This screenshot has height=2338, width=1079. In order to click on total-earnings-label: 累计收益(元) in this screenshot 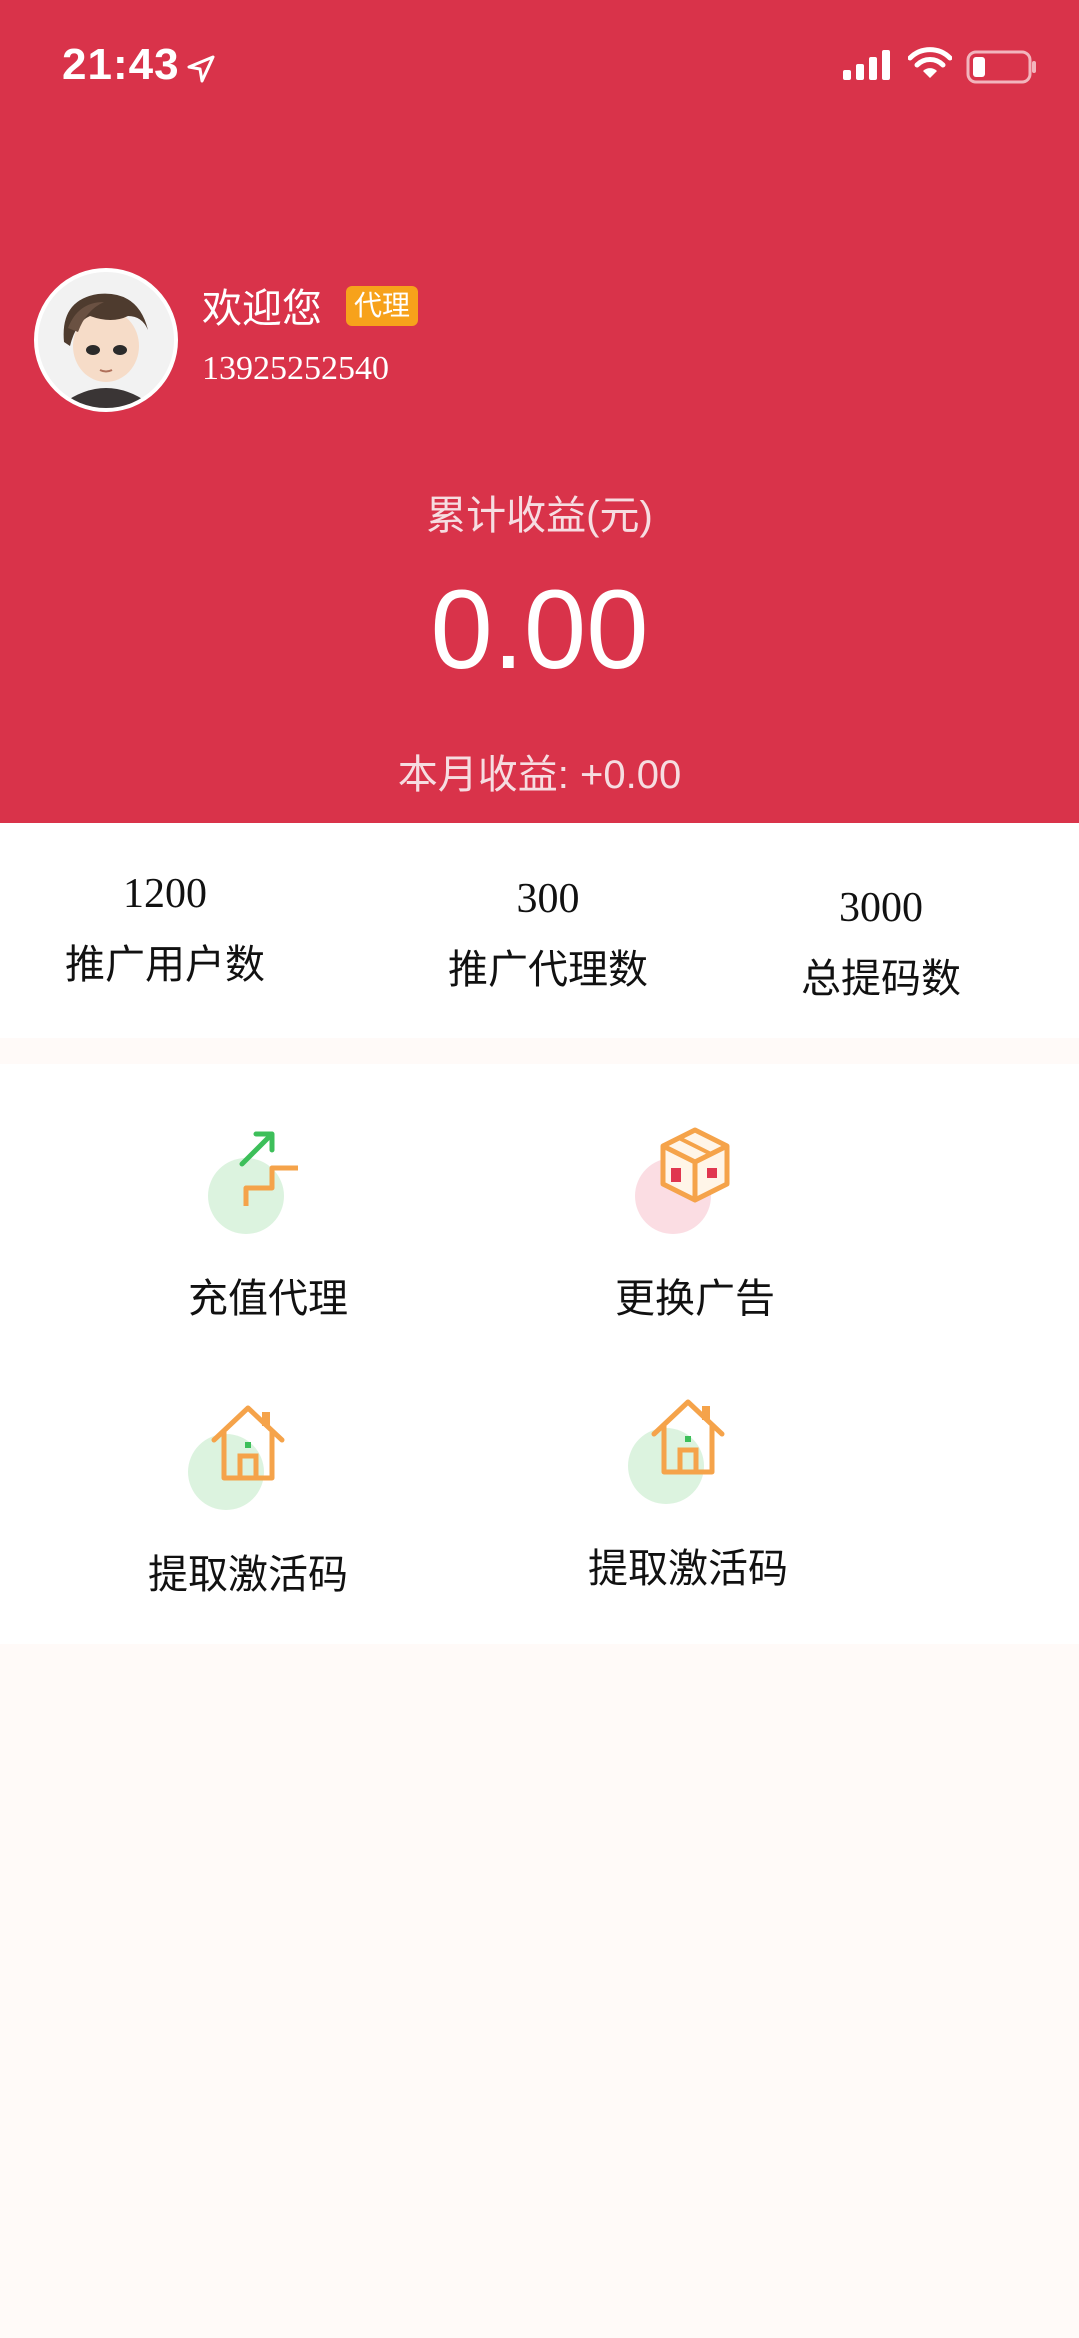, I will do `click(539, 516)`.